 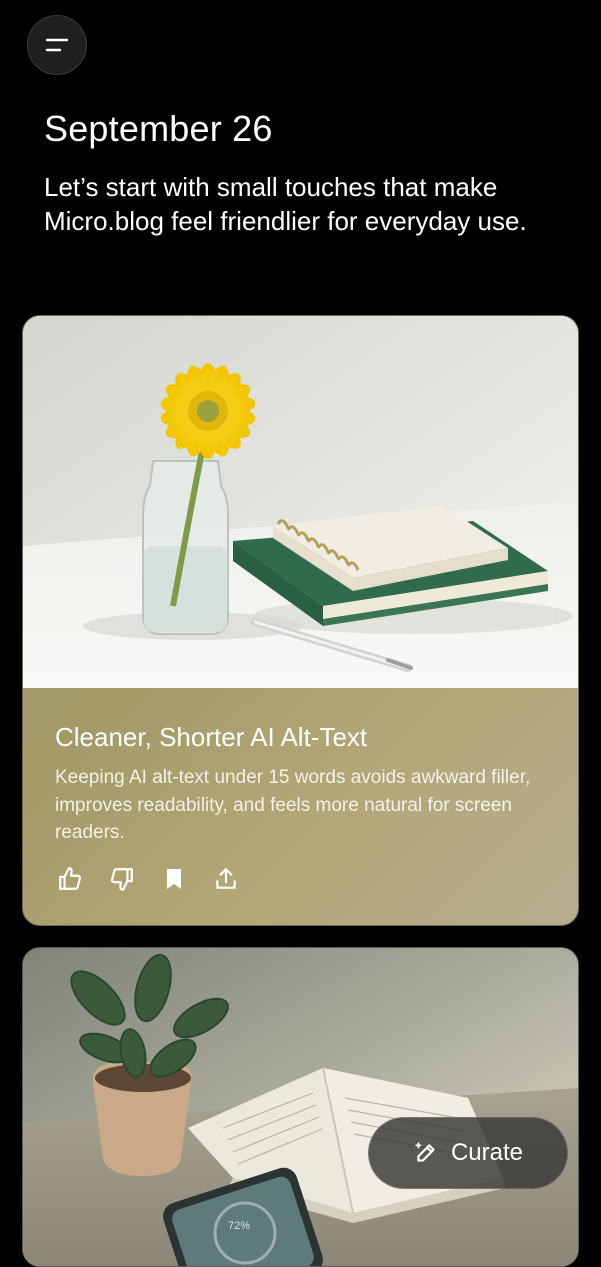 I want to click on menu-button, so click(x=57, y=45).